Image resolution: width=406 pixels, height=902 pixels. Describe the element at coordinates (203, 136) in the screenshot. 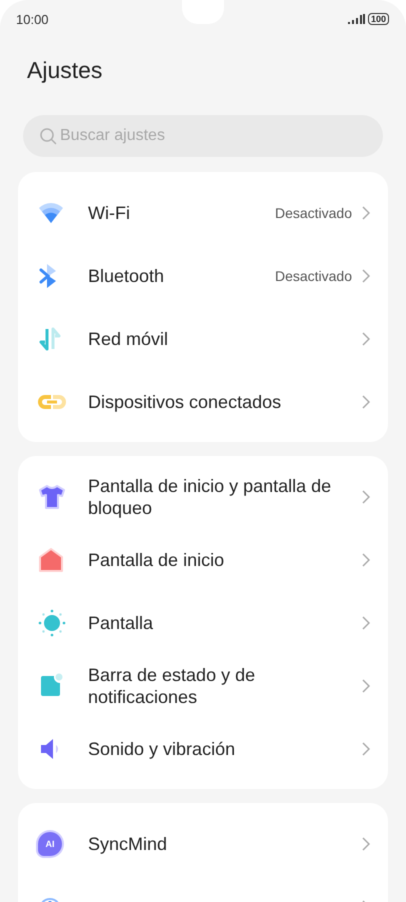

I see `search-field: Buscar ajustes` at that location.